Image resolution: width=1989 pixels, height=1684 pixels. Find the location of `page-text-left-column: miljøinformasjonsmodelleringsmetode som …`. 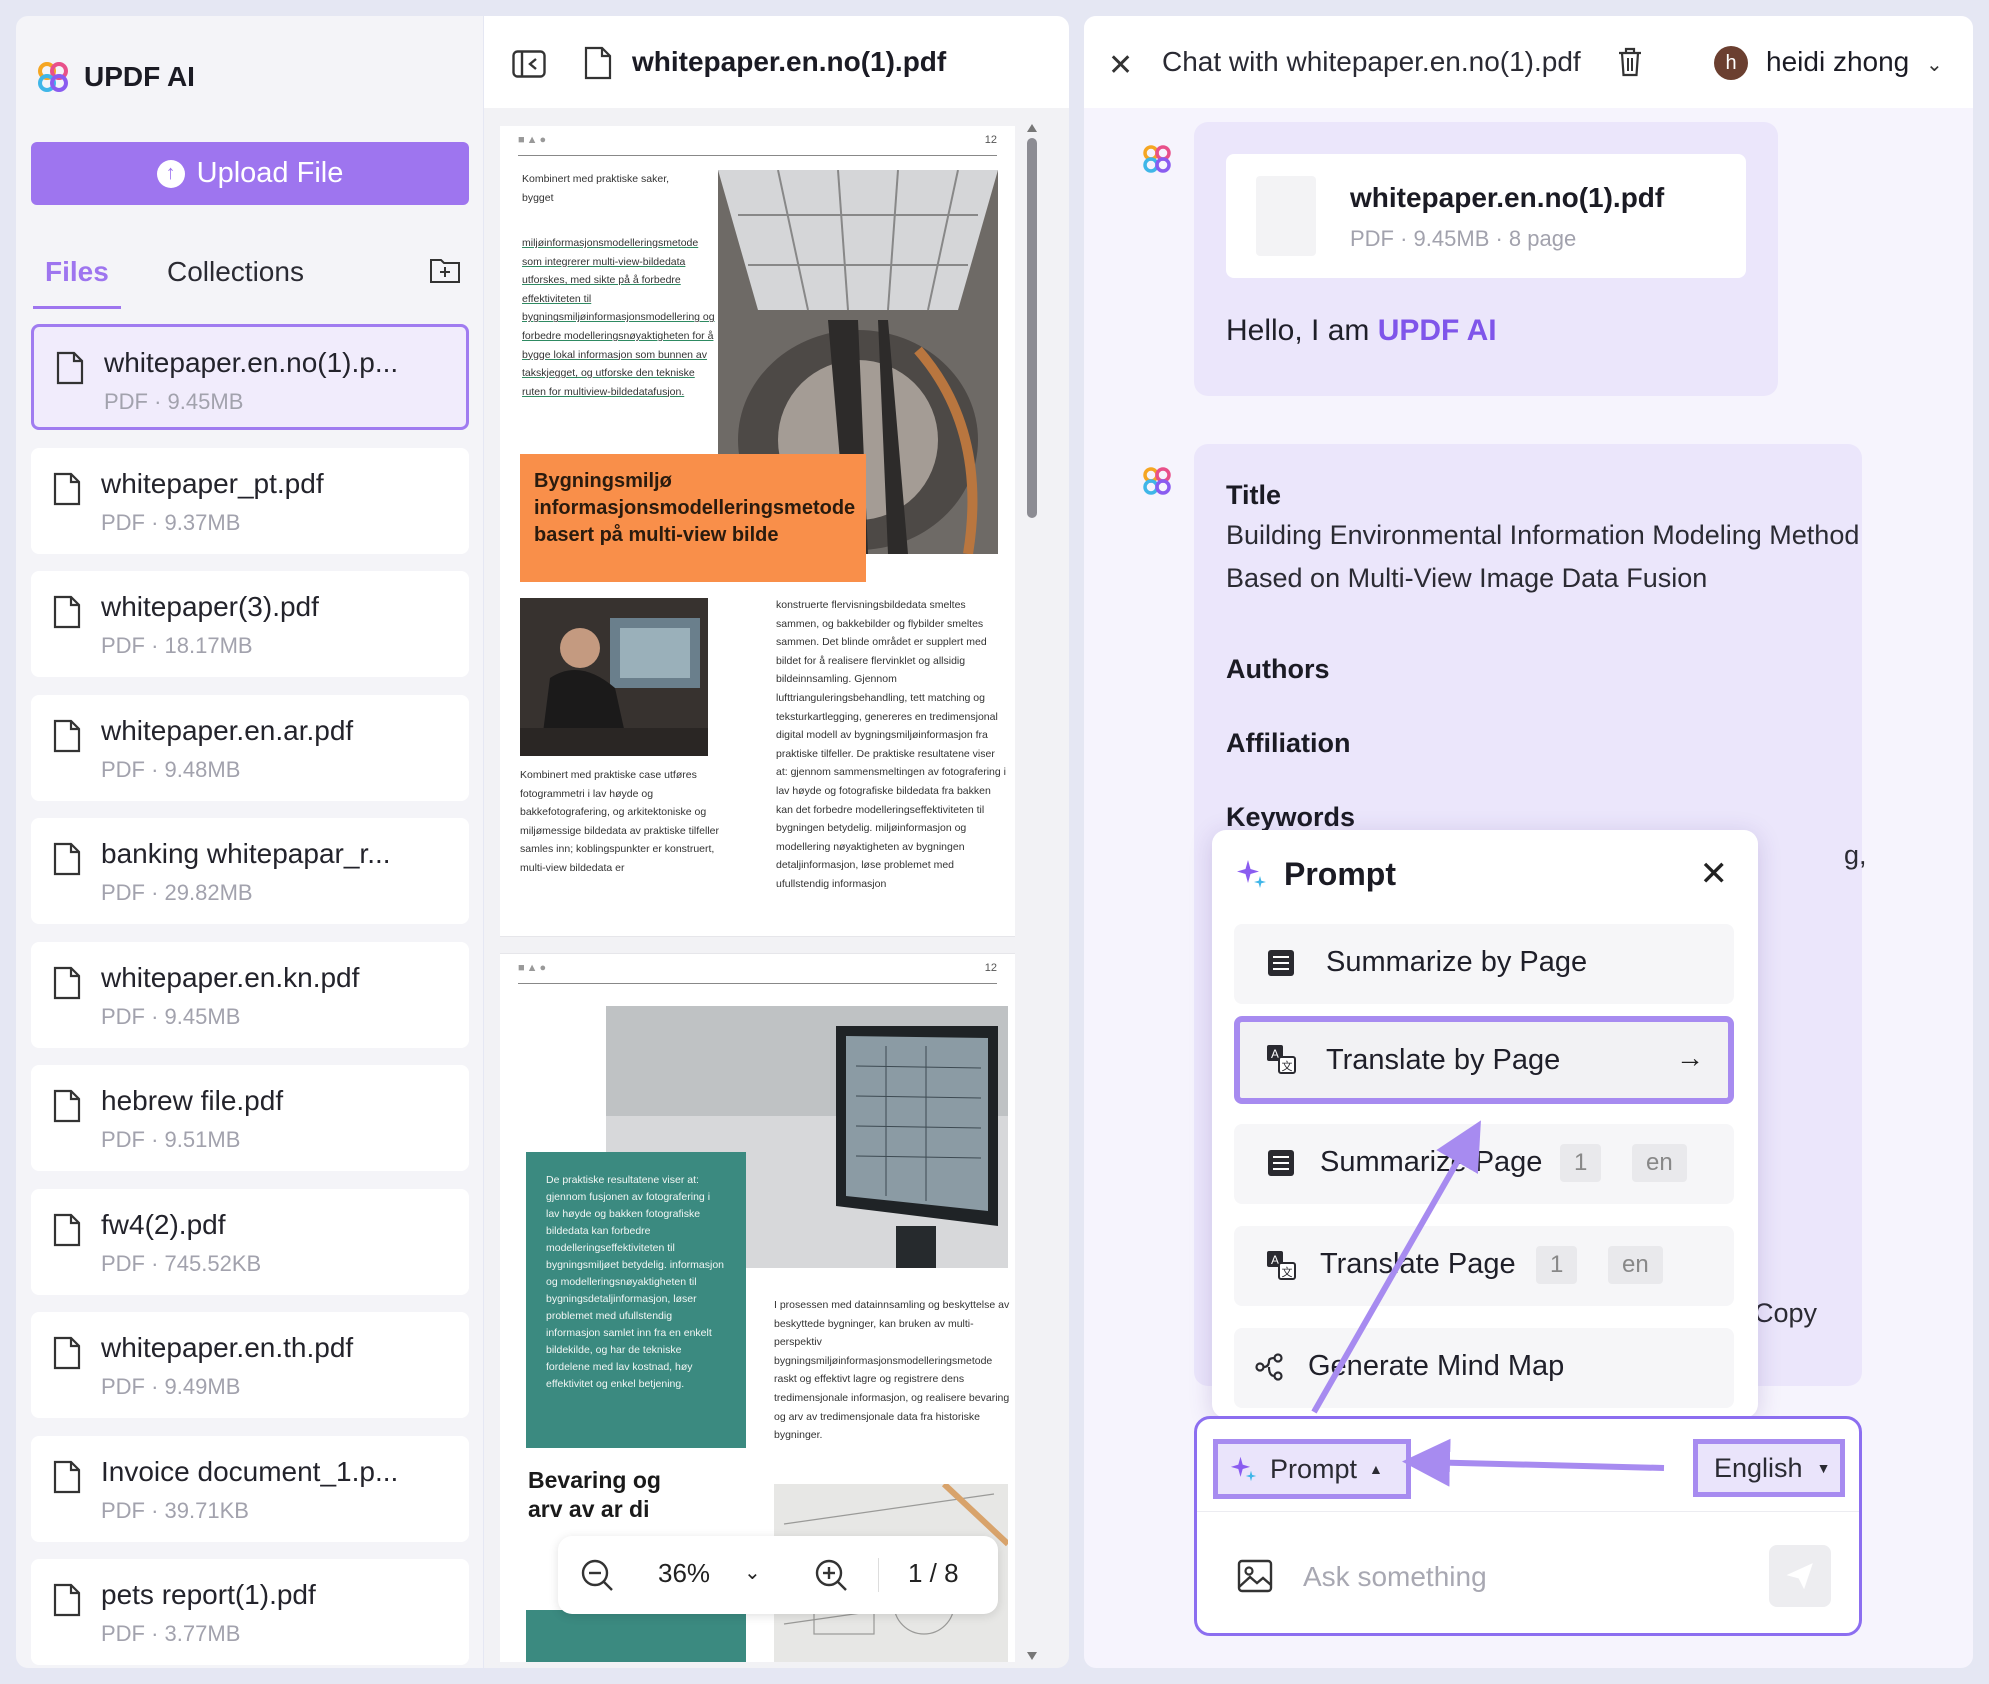

page-text-left-column: miljøinformasjonsmodelleringsmetode som … is located at coordinates (619, 317).